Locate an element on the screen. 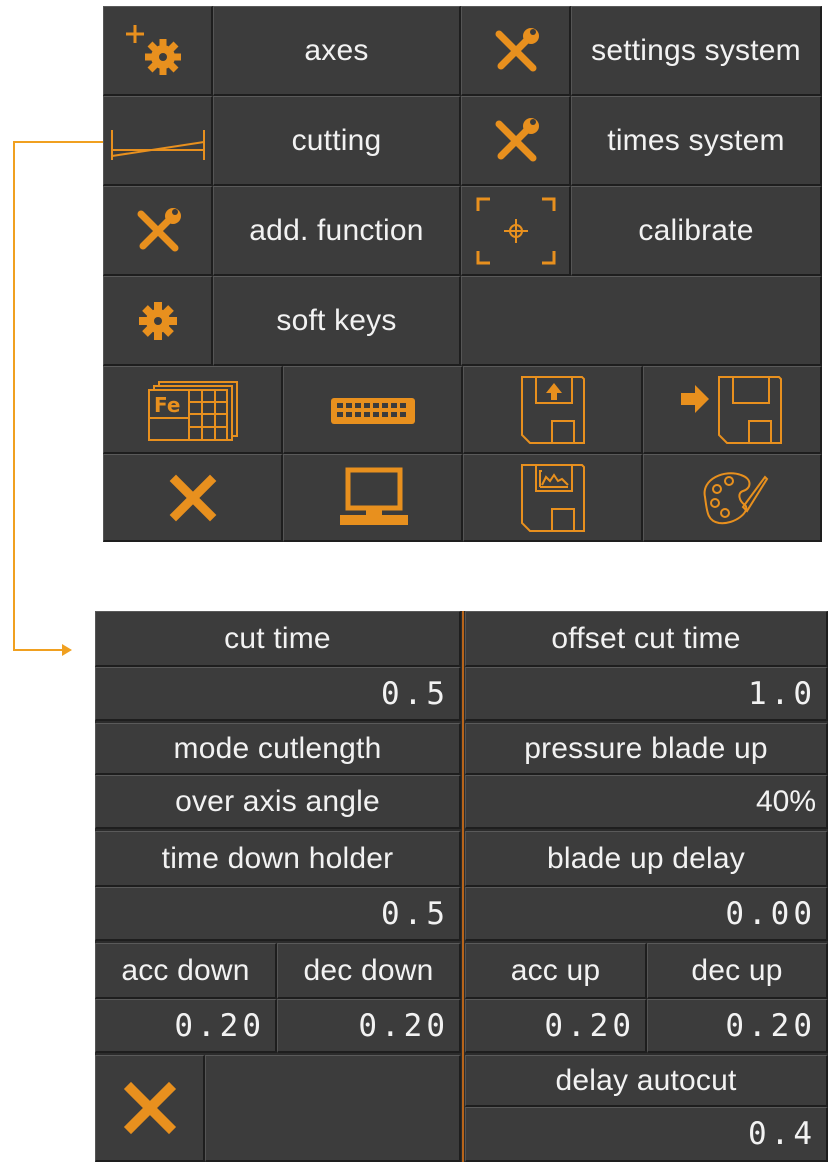  dec-up-label: dec up is located at coordinates (737, 971).